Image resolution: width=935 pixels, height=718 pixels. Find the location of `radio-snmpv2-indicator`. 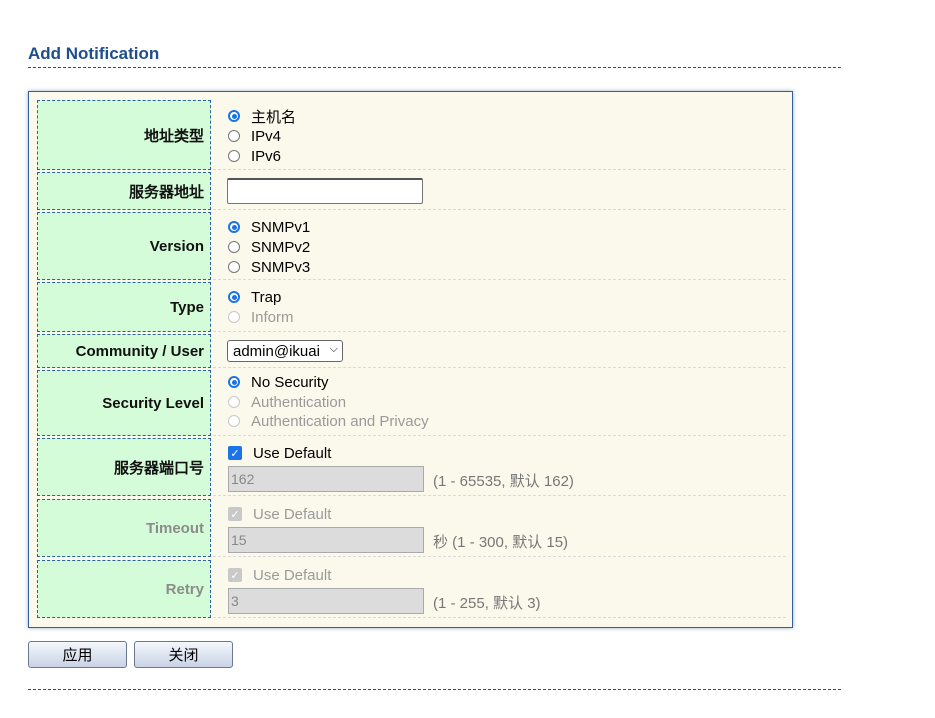

radio-snmpv2-indicator is located at coordinates (234, 247).